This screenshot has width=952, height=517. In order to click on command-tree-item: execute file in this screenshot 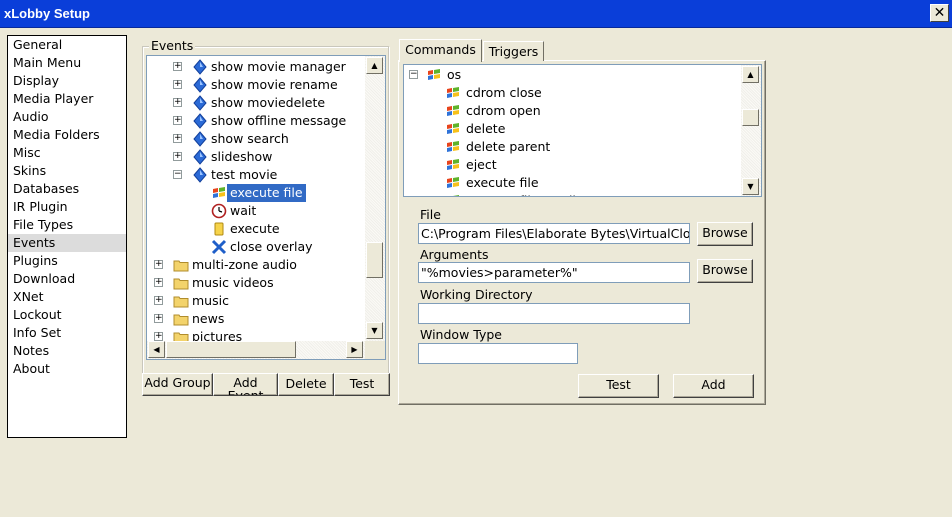, I will do `click(572, 183)`.